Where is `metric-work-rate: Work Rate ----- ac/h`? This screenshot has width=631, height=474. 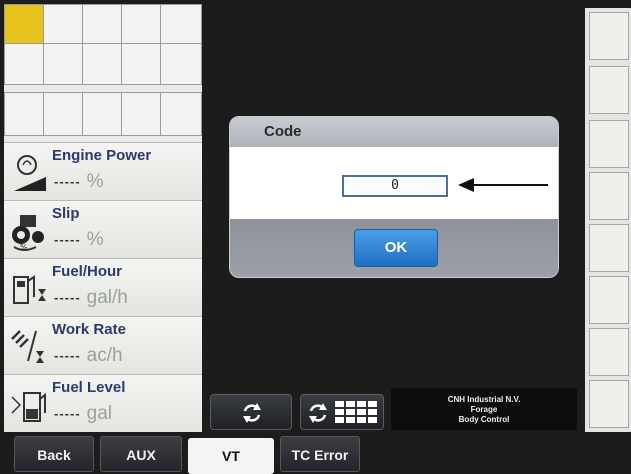 metric-work-rate: Work Rate ----- ac/h is located at coordinates (103, 345).